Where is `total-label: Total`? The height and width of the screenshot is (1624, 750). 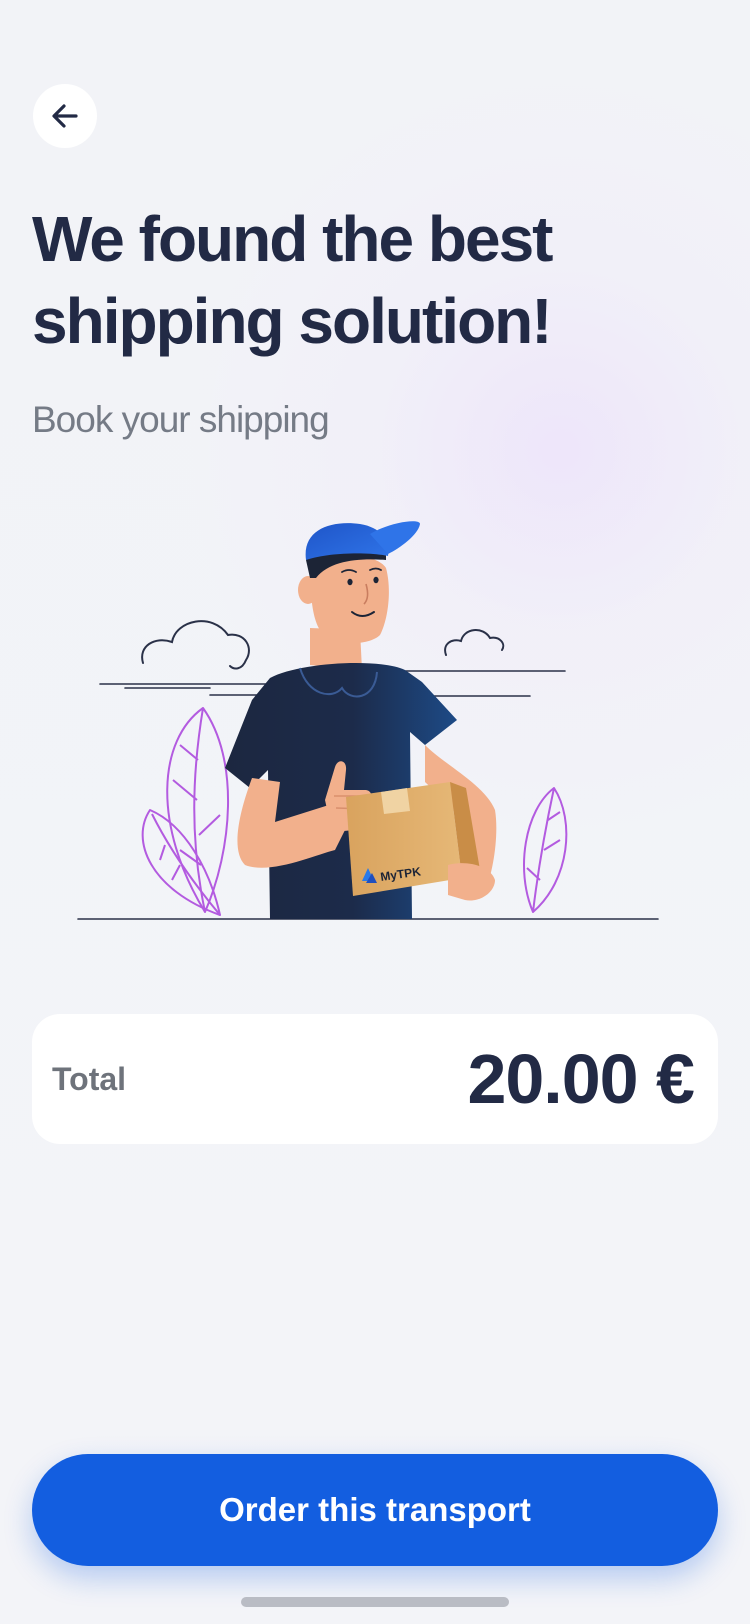
total-label: Total is located at coordinates (89, 1078).